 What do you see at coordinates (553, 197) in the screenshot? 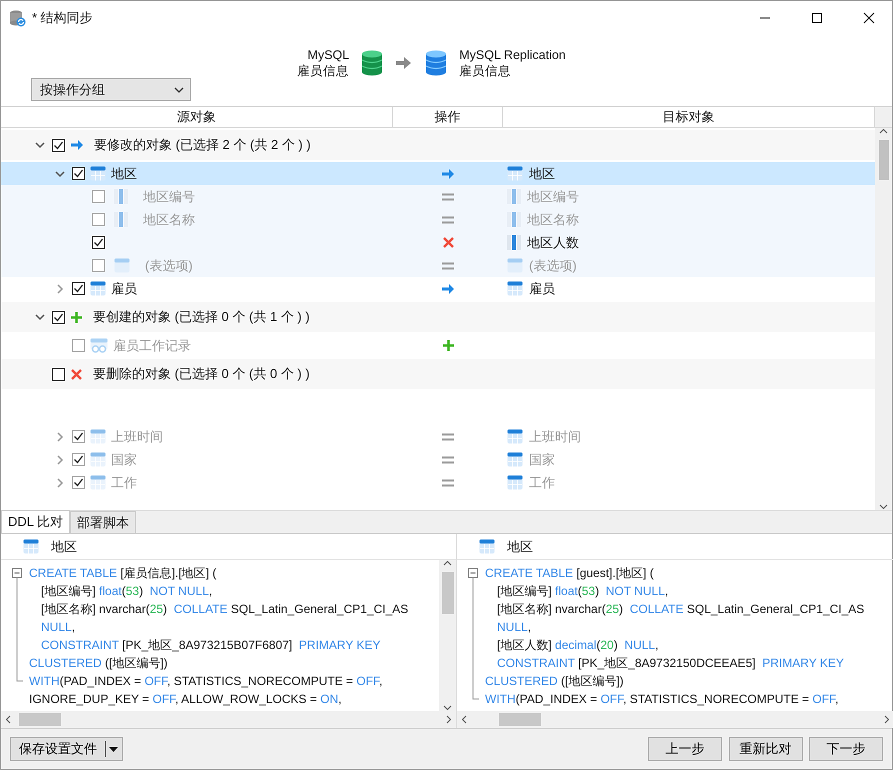
I see `target-object-name: 地区编号` at bounding box center [553, 197].